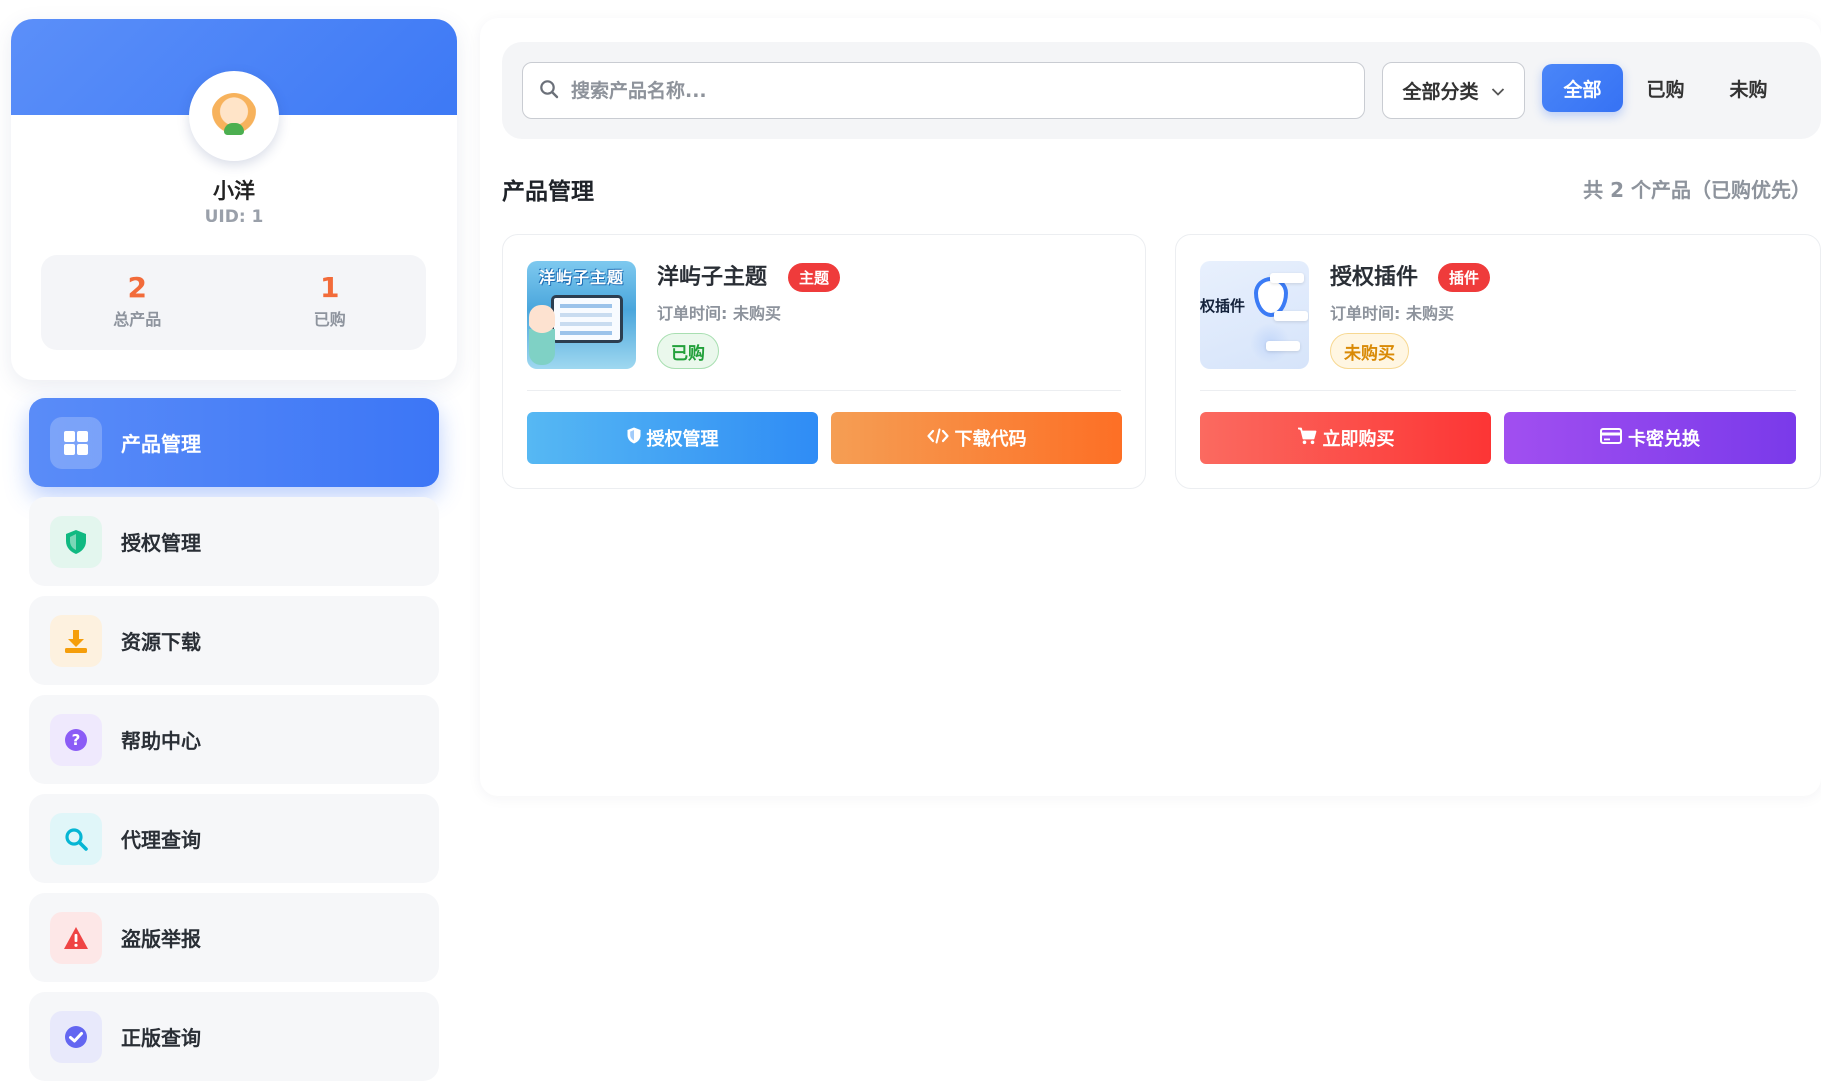  What do you see at coordinates (1307, 438) in the screenshot?
I see `cart-icon` at bounding box center [1307, 438].